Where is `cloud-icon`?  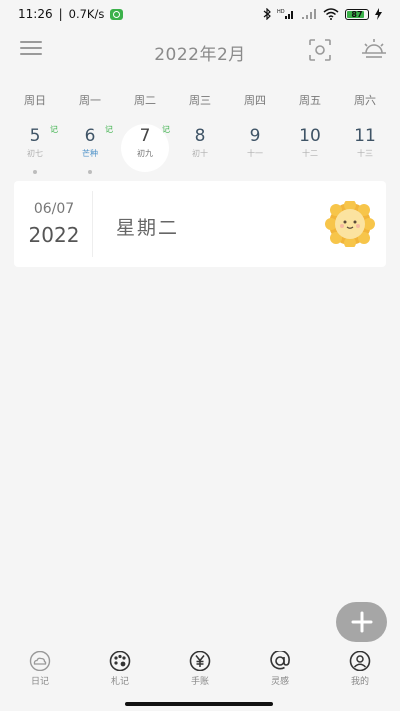
cloud-icon is located at coordinates (40, 661).